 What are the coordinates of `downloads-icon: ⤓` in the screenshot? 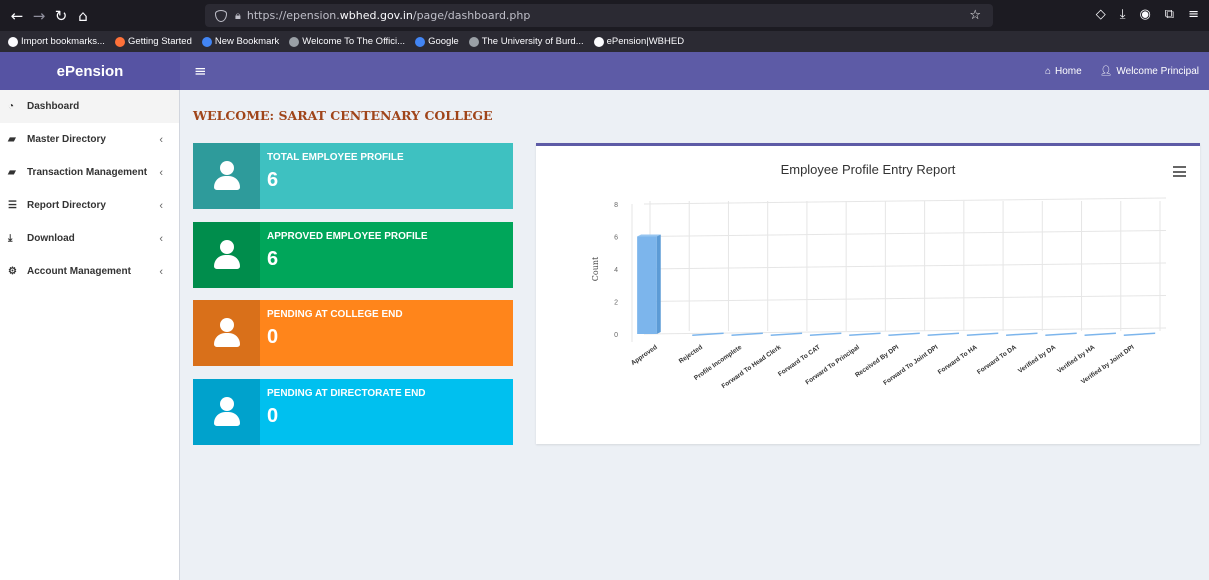 It's located at (1123, 14).